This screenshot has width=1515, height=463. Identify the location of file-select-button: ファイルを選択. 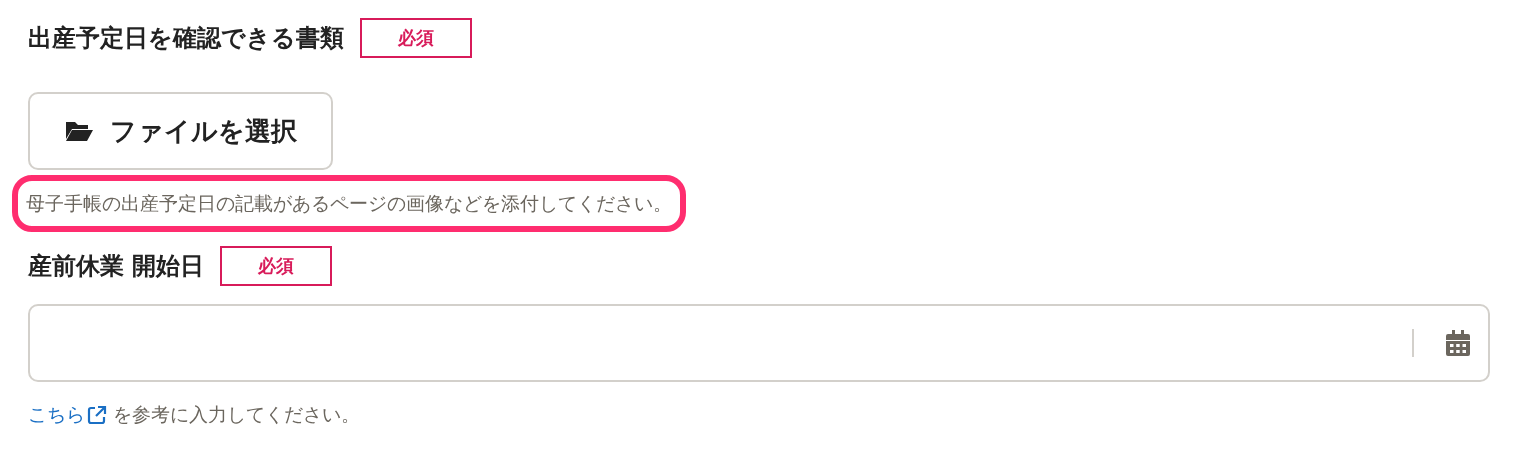
(180, 131).